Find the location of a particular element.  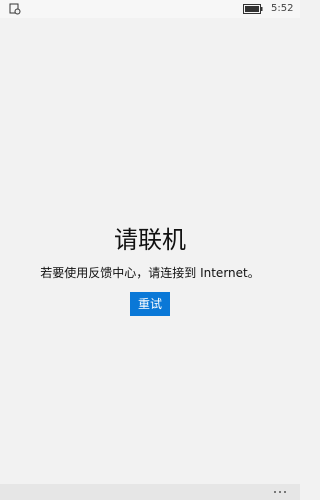

status-bar: 5:52 is located at coordinates (150, 9).